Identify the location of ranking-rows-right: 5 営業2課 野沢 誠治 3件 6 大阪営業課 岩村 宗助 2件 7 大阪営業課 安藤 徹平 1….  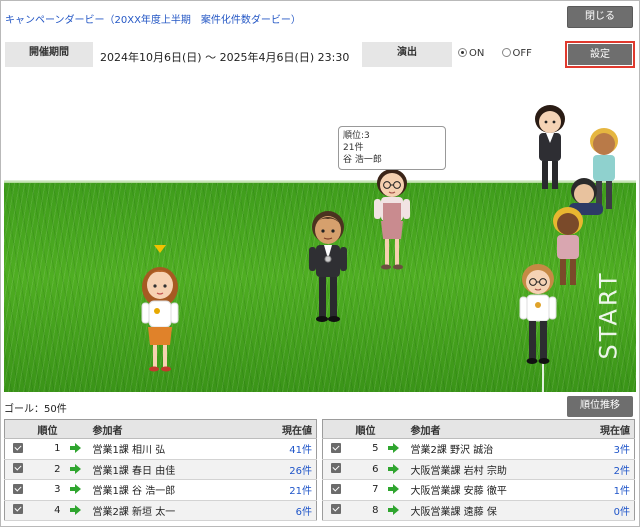
(478, 479).